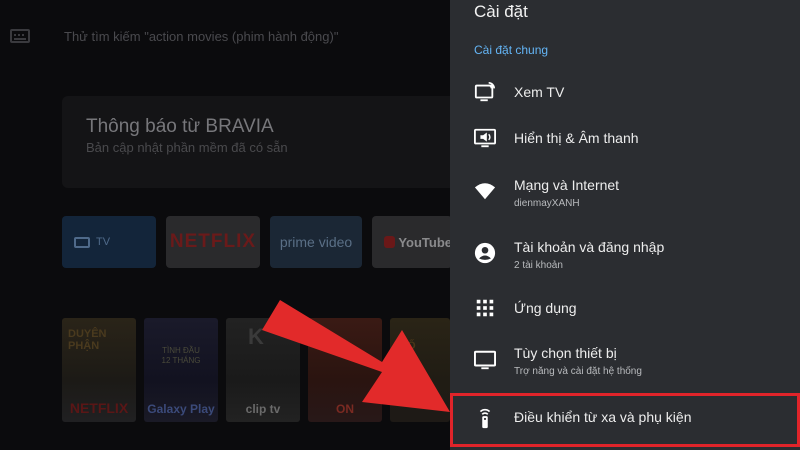 This screenshot has width=800, height=450. I want to click on app-label: NETFLIX, so click(213, 241).